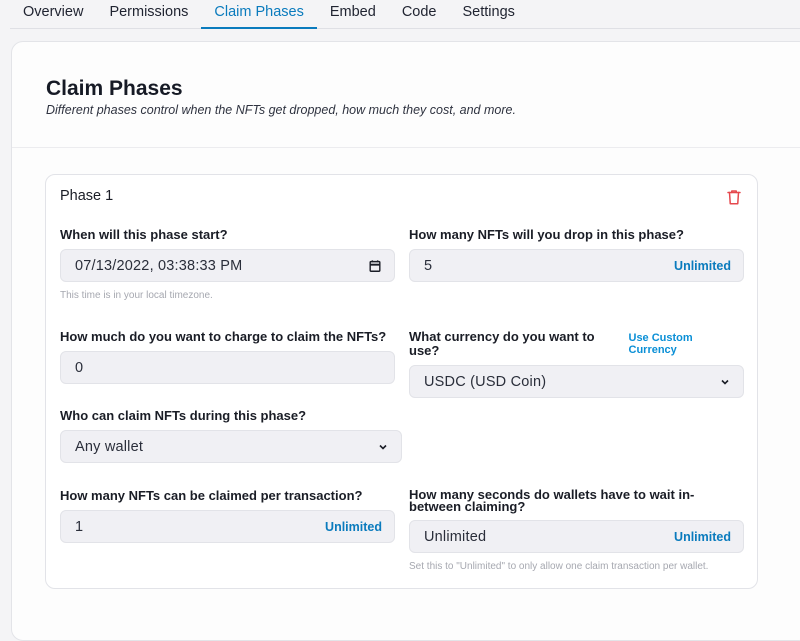 Image resolution: width=800 pixels, height=641 pixels. What do you see at coordinates (227, 367) in the screenshot?
I see `price-input: 0` at bounding box center [227, 367].